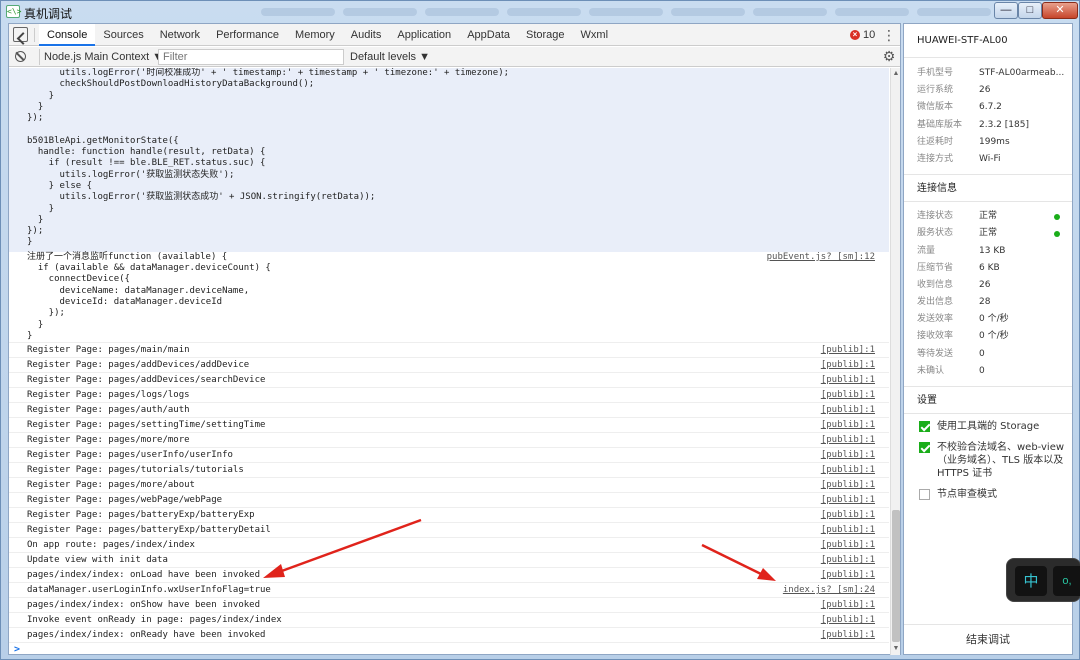 This screenshot has width=1080, height=660. What do you see at coordinates (67, 35) in the screenshot?
I see `tab-console: Console` at bounding box center [67, 35].